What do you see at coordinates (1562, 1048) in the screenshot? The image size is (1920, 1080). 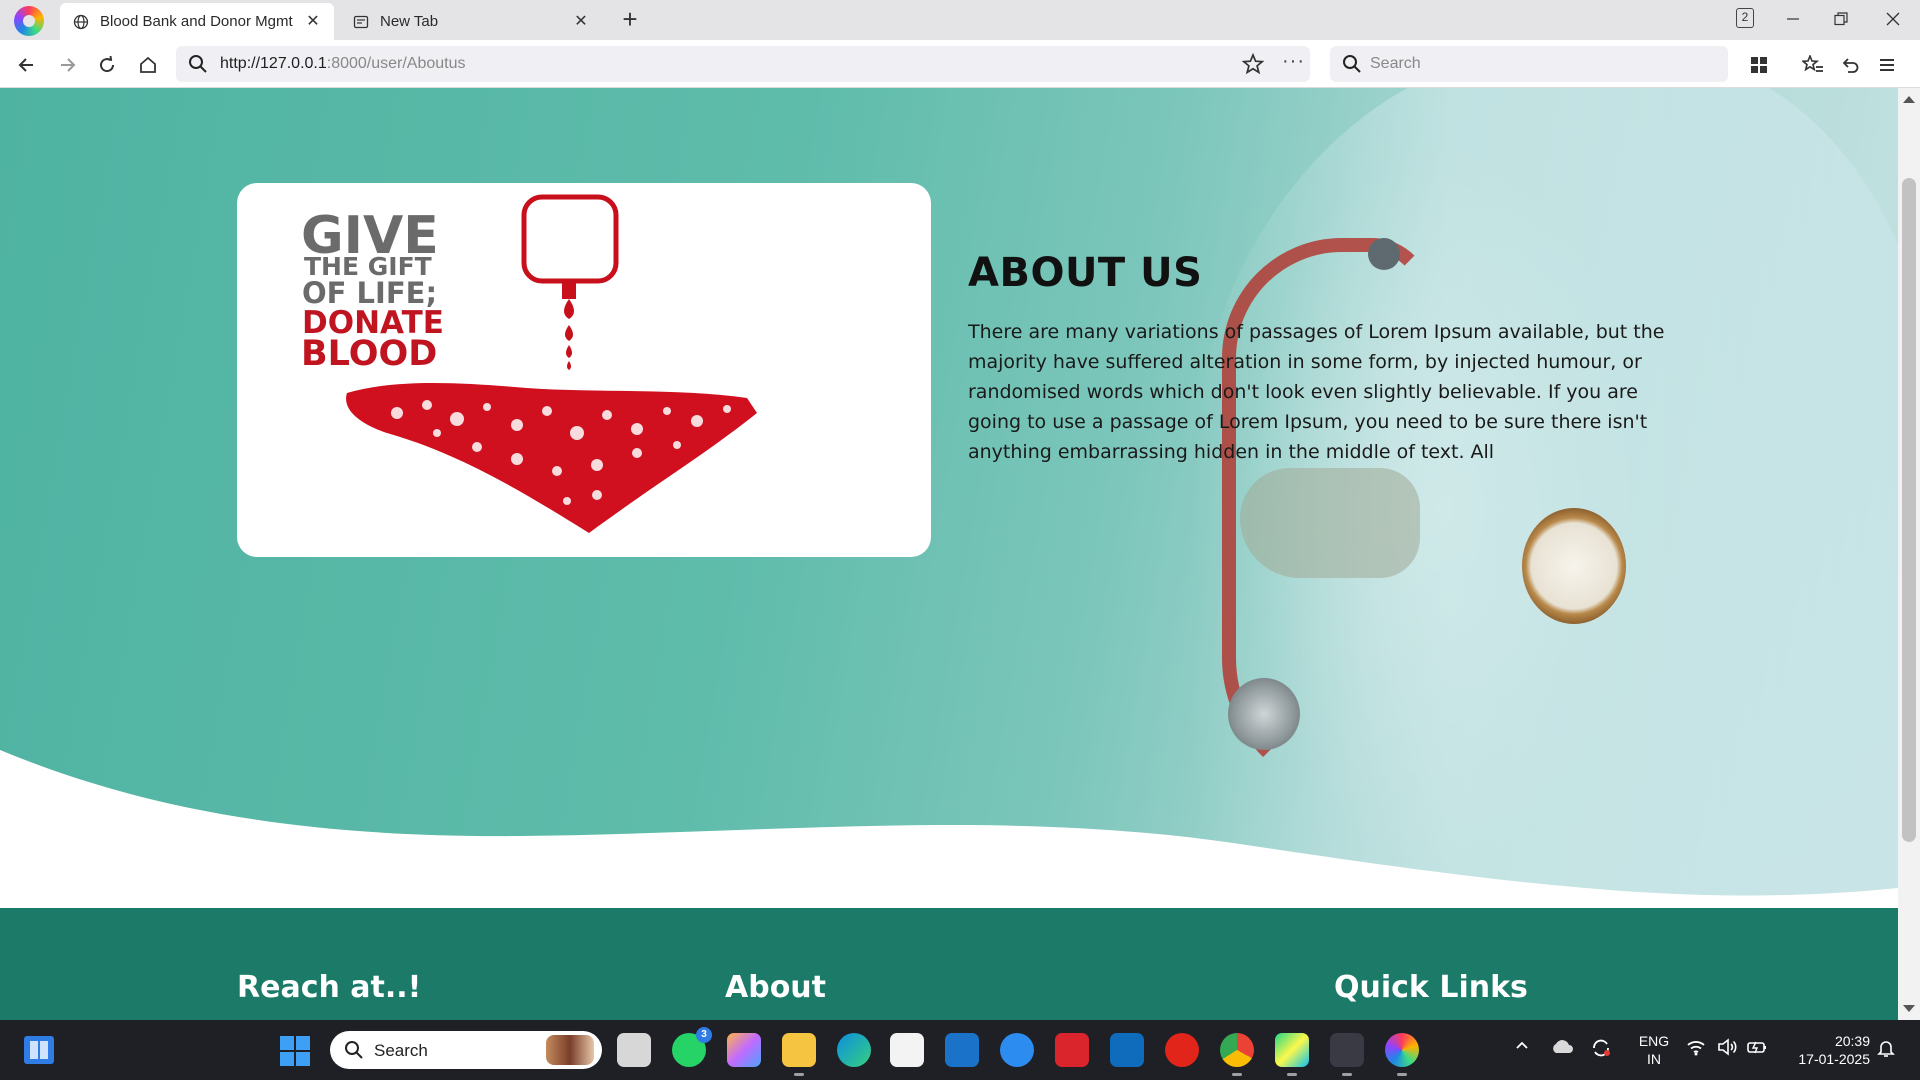 I see `onedrive-cloud-icon` at bounding box center [1562, 1048].